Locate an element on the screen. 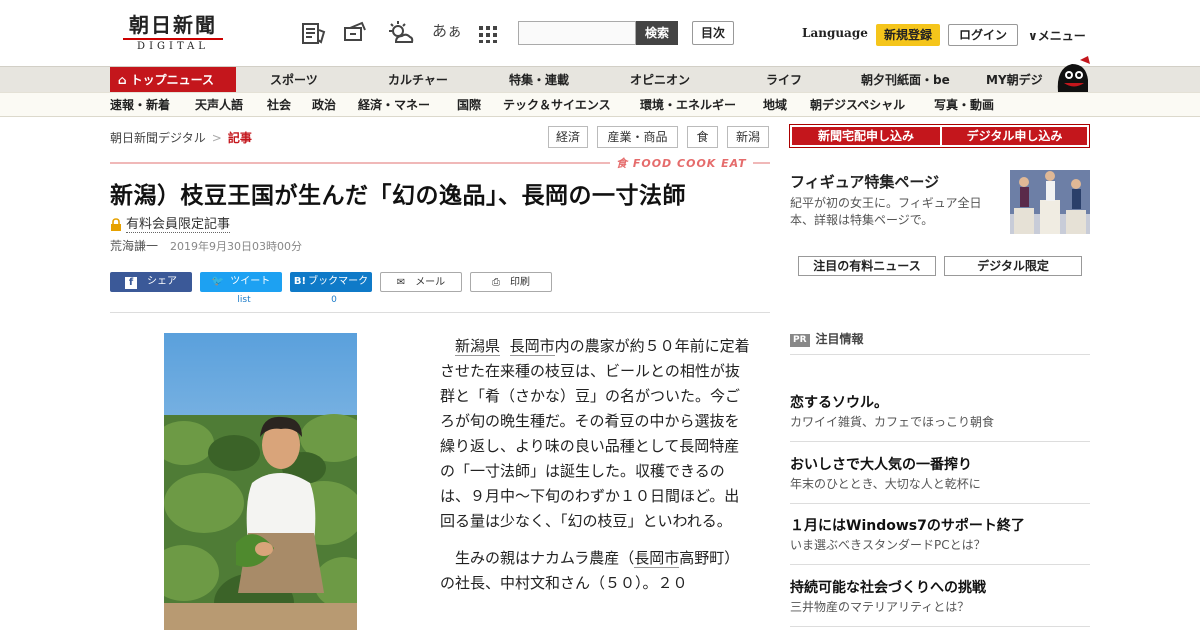 This screenshot has height=630, width=1200. pr-item: おいしさで大人気の一番搾り 年末のひととき、大切な人と乾杯に is located at coordinates (940, 479).